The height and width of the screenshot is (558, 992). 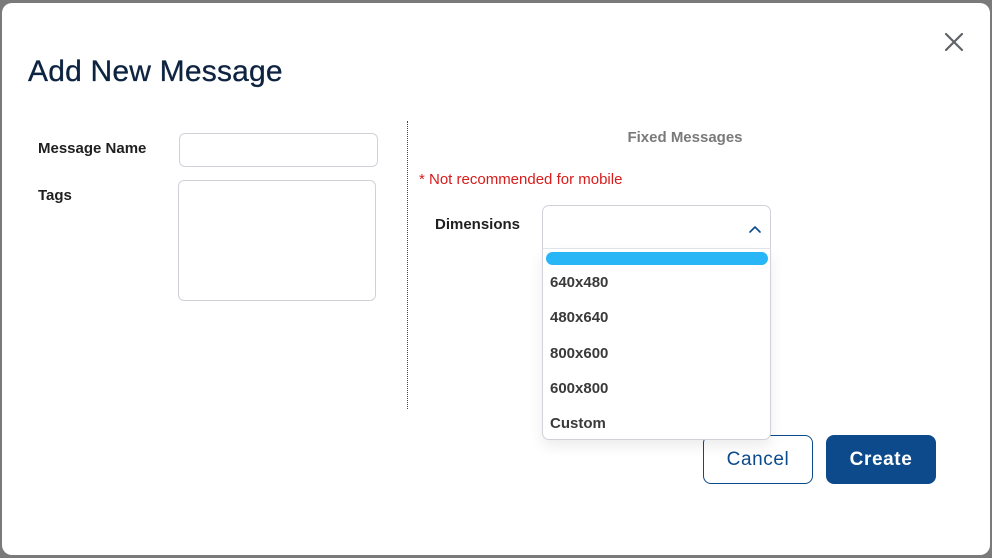 I want to click on dropdown-option: 480x640, so click(x=579, y=317).